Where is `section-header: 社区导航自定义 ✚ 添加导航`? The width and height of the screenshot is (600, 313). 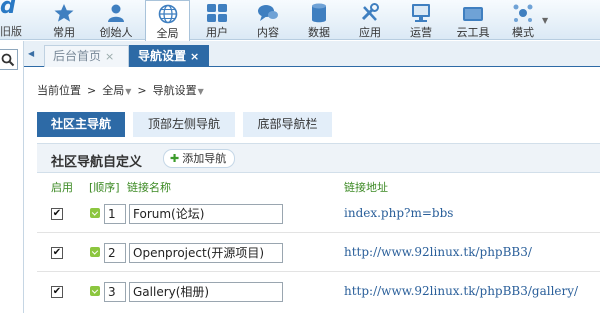
section-header: 社区导航自定义 ✚ 添加导航 is located at coordinates (318, 158).